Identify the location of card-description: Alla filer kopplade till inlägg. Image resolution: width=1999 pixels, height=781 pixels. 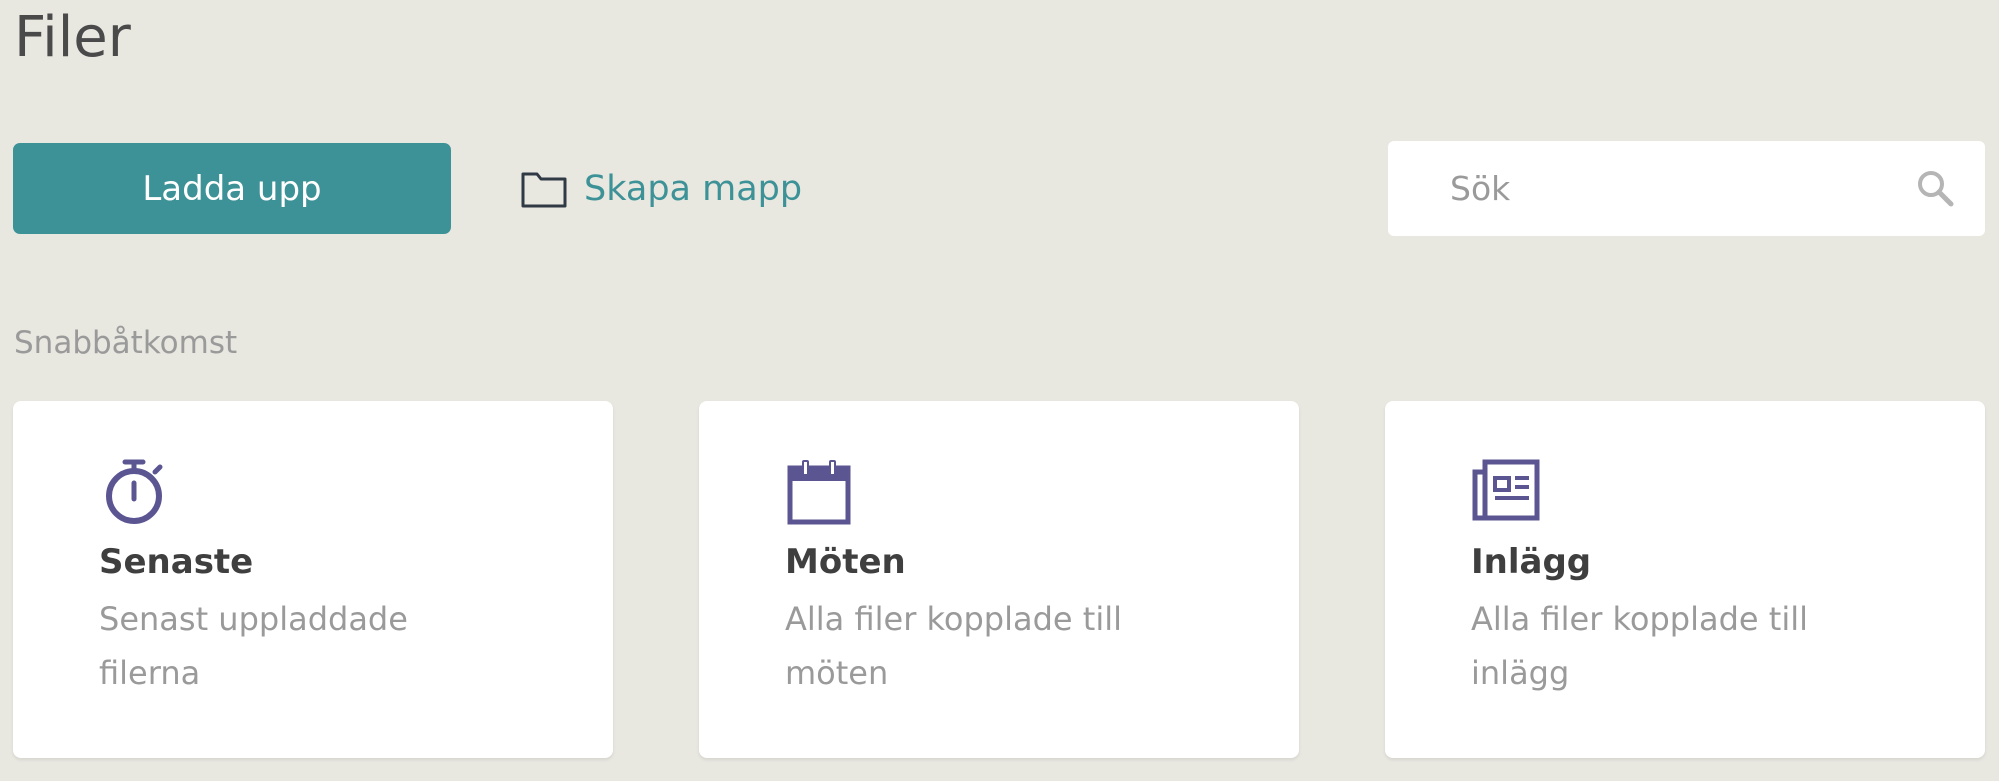
(1639, 646).